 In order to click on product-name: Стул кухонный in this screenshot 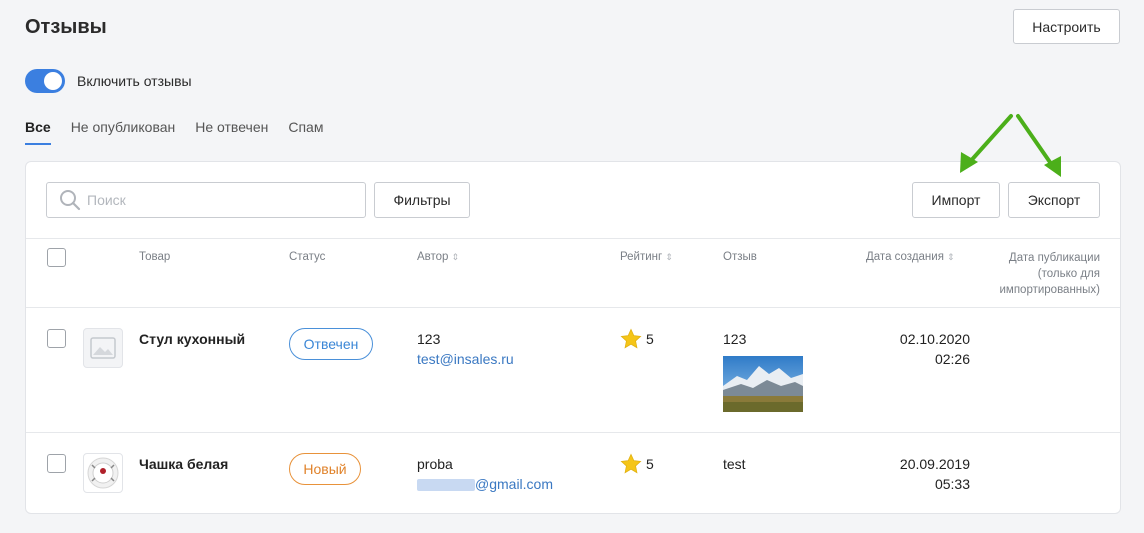, I will do `click(192, 339)`.